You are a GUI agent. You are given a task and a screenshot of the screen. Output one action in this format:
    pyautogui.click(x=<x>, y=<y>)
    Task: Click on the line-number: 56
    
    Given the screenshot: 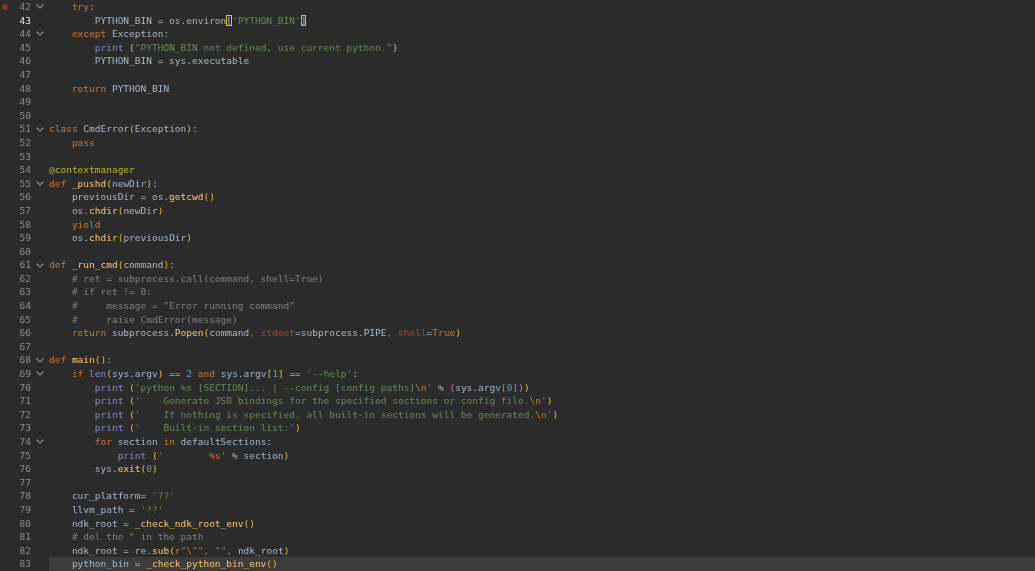 What is the action you would take?
    pyautogui.click(x=24, y=197)
    